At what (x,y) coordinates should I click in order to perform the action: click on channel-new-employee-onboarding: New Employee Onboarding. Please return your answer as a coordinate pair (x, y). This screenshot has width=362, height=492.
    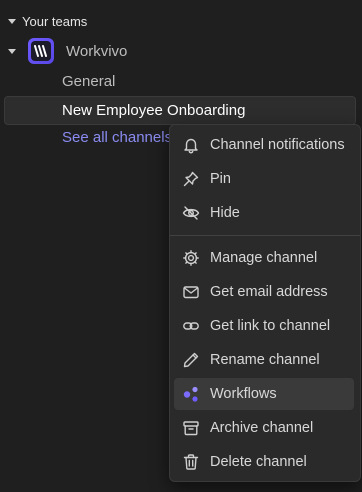
    Looking at the image, I should click on (153, 110).